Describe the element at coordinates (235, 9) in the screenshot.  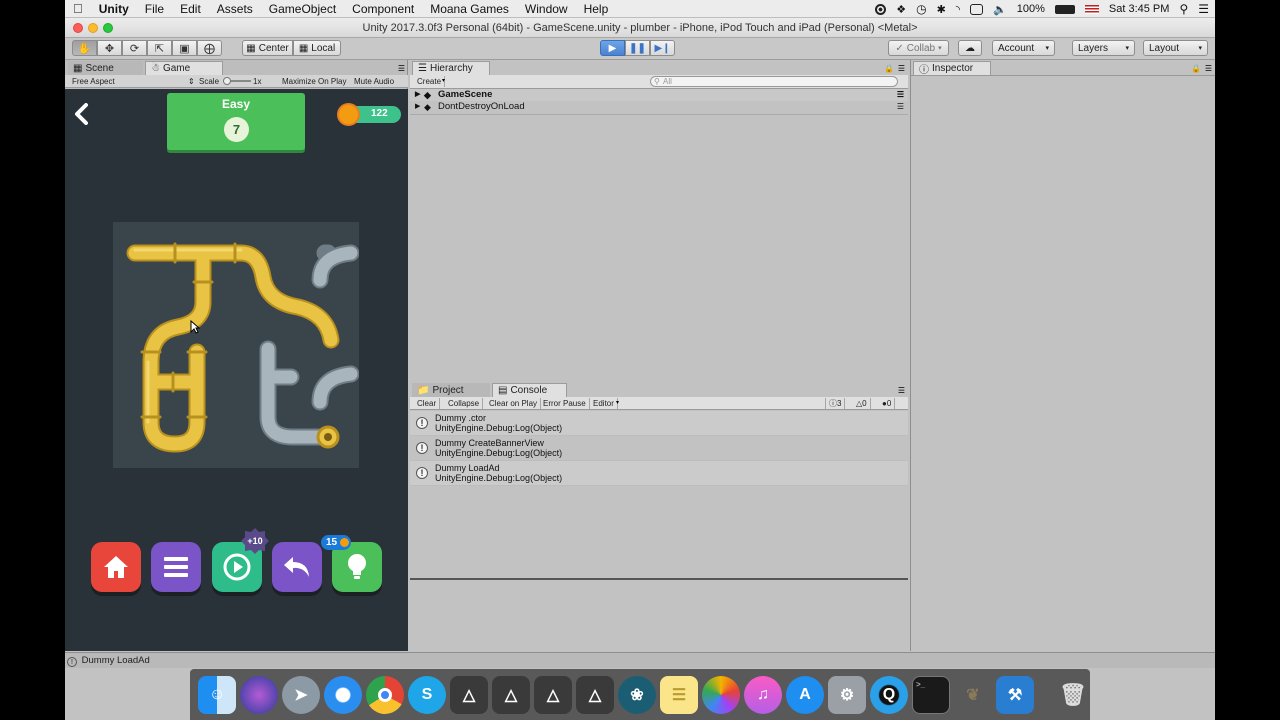
I see `menu-assets: Assets` at that location.